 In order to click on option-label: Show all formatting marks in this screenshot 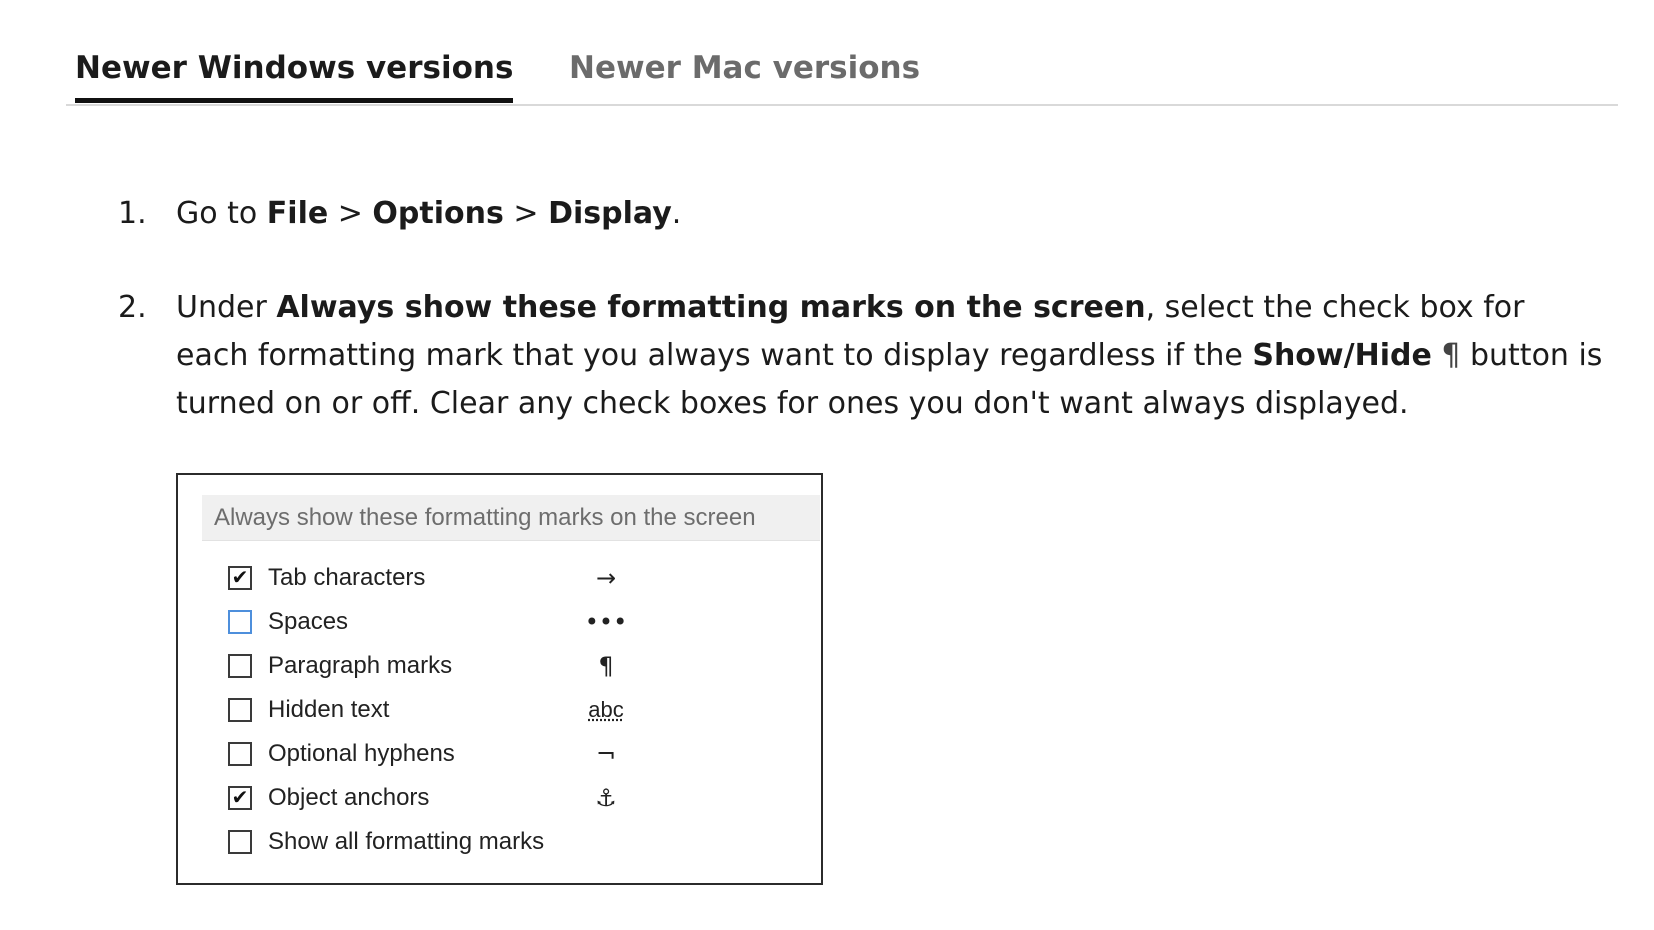, I will do `click(406, 841)`.